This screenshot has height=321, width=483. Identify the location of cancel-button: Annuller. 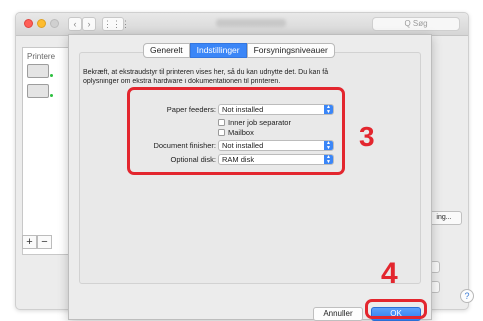
(338, 314).